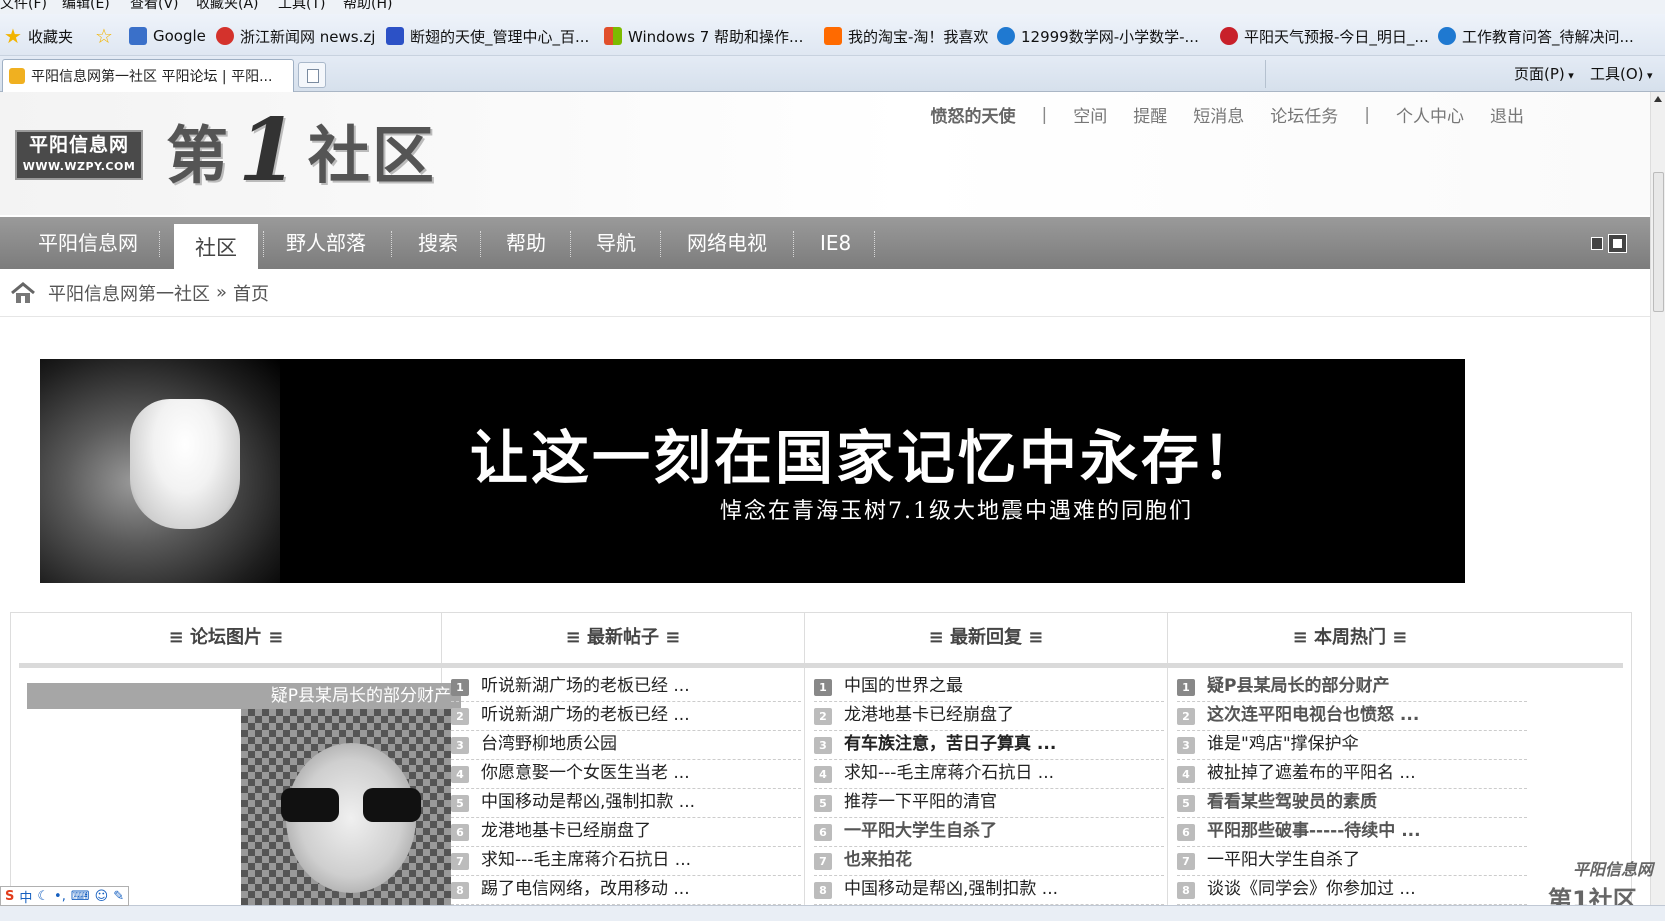 This screenshot has width=1665, height=921. What do you see at coordinates (1658, 242) in the screenshot?
I see `scroll-thumb` at bounding box center [1658, 242].